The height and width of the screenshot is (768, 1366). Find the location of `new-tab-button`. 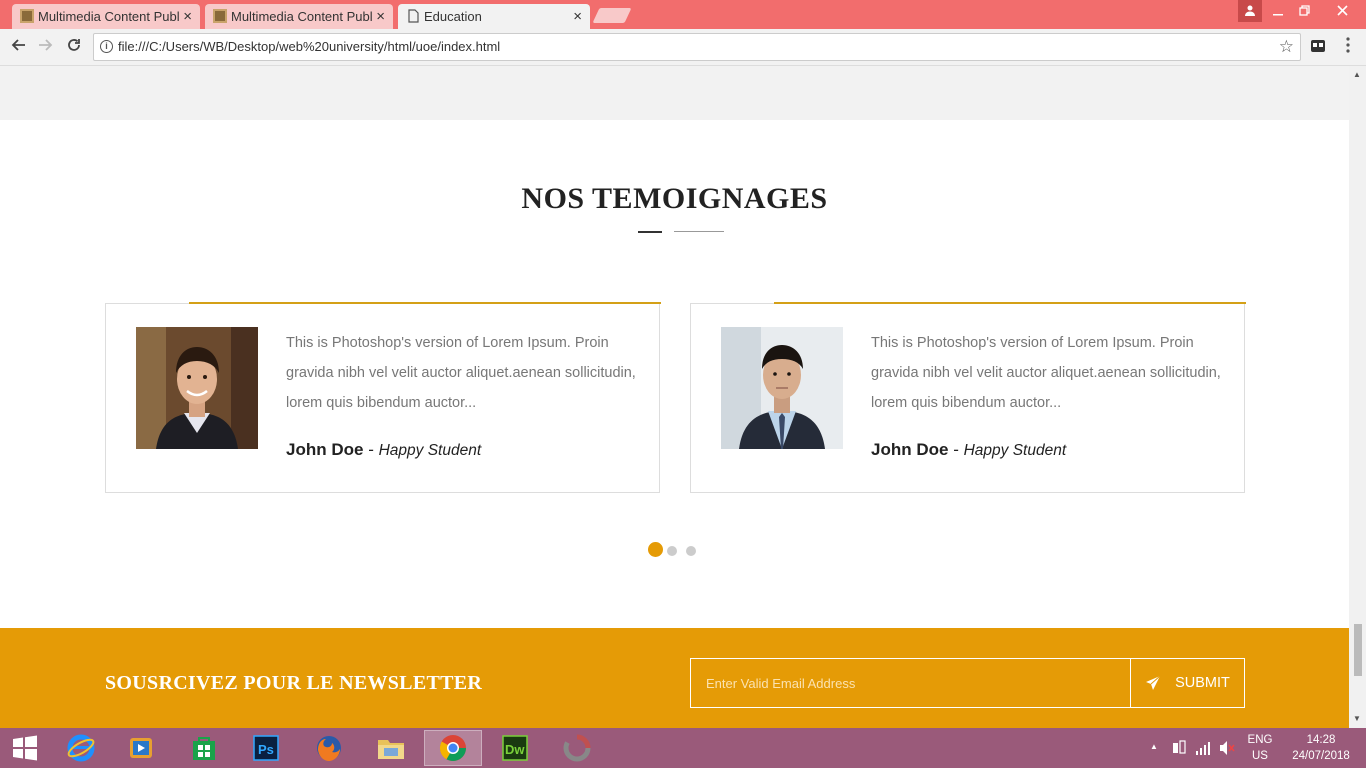

new-tab-button is located at coordinates (612, 15).